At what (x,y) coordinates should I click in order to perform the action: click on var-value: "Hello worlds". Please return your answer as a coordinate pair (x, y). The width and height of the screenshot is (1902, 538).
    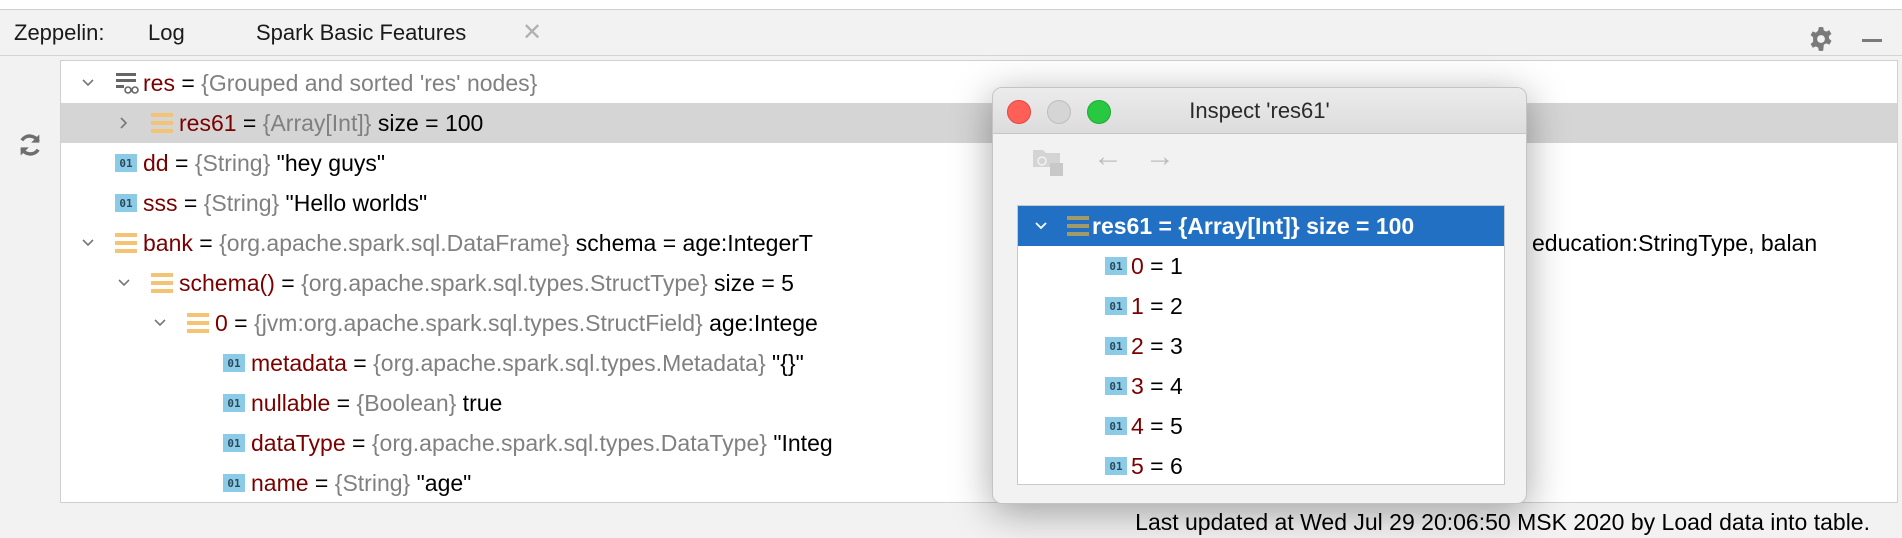
    Looking at the image, I should click on (353, 203).